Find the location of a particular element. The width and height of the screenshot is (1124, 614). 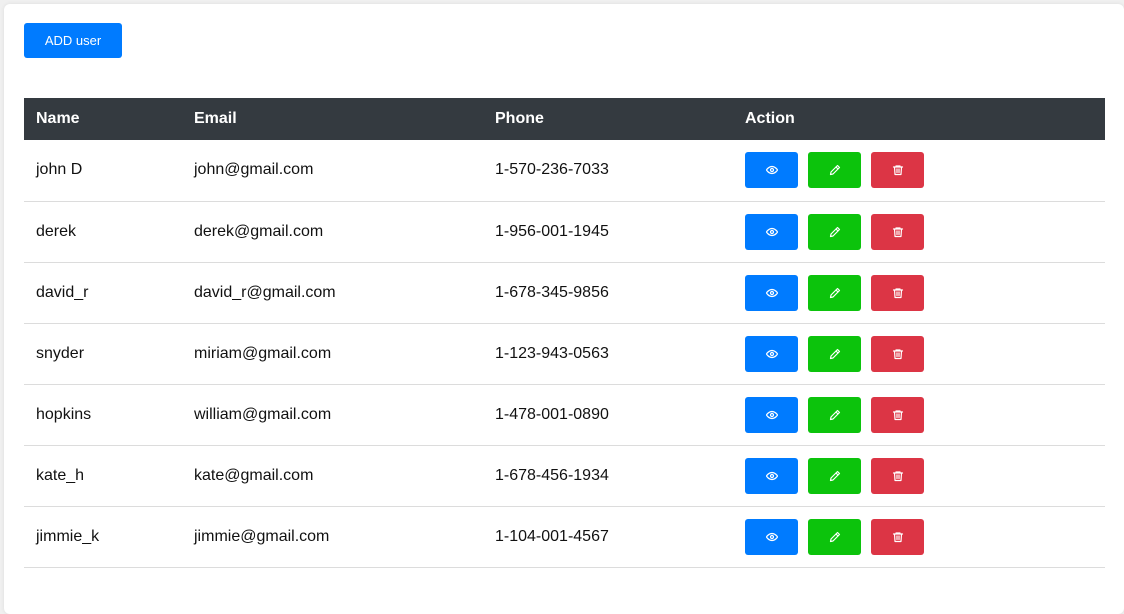

user-email: john@gmail.com is located at coordinates (332, 171).